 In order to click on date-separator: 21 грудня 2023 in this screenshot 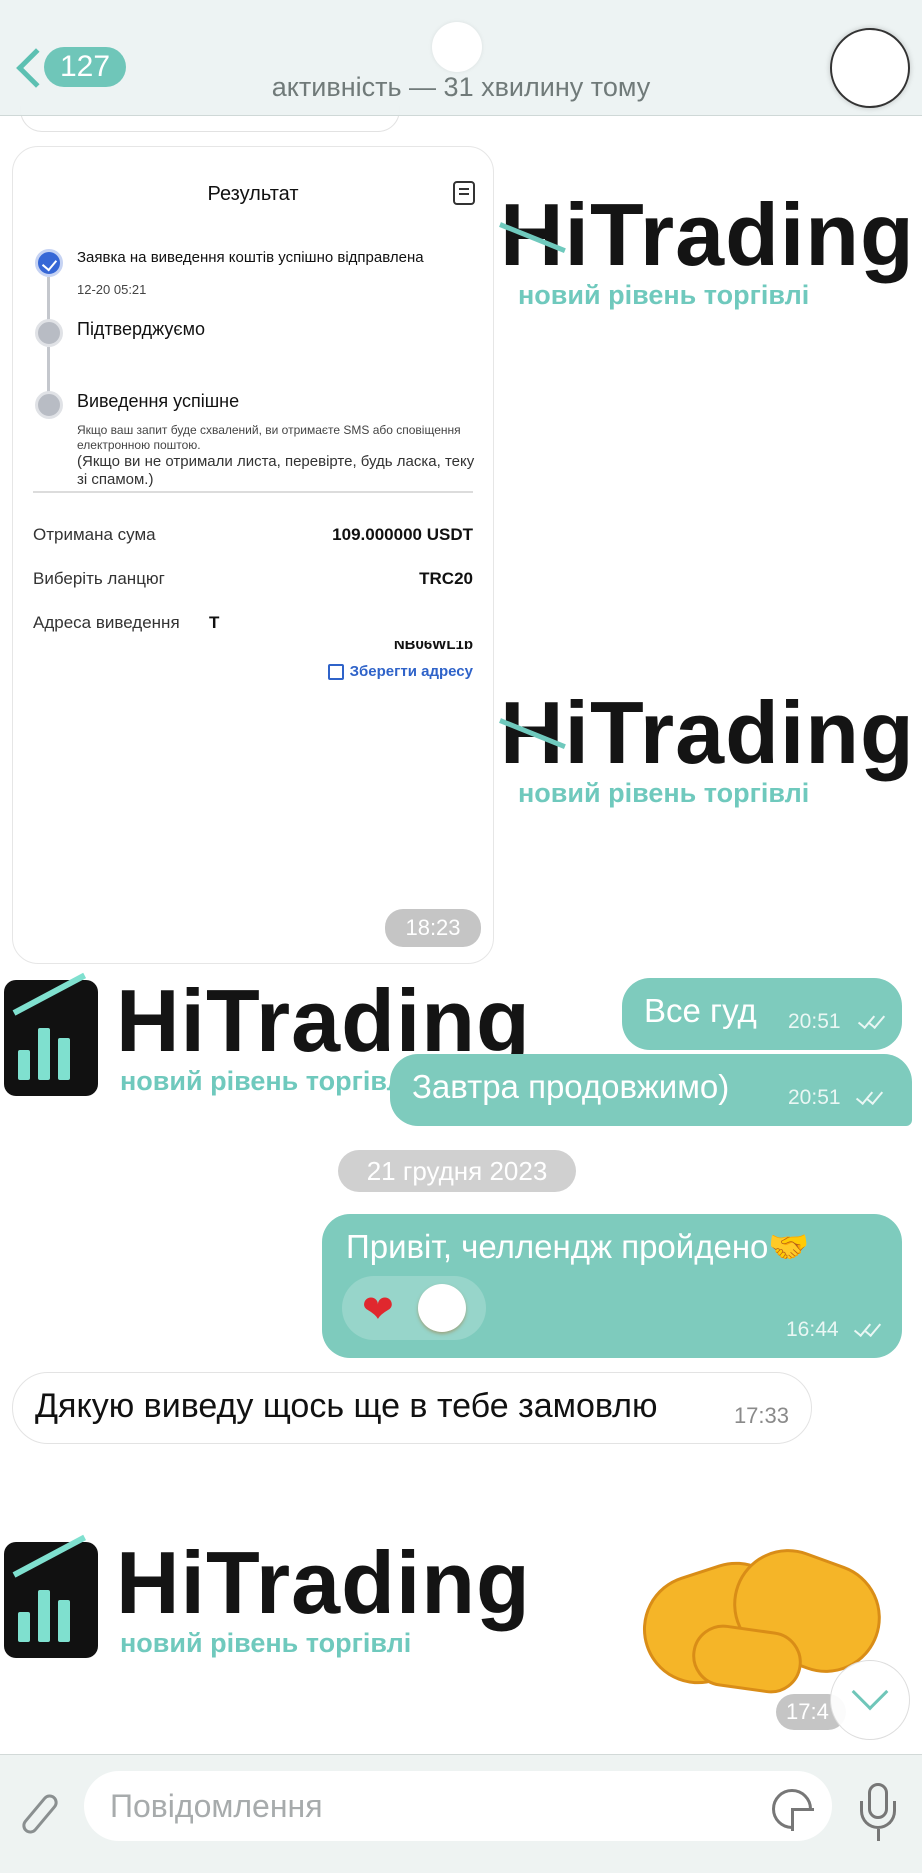, I will do `click(457, 1171)`.